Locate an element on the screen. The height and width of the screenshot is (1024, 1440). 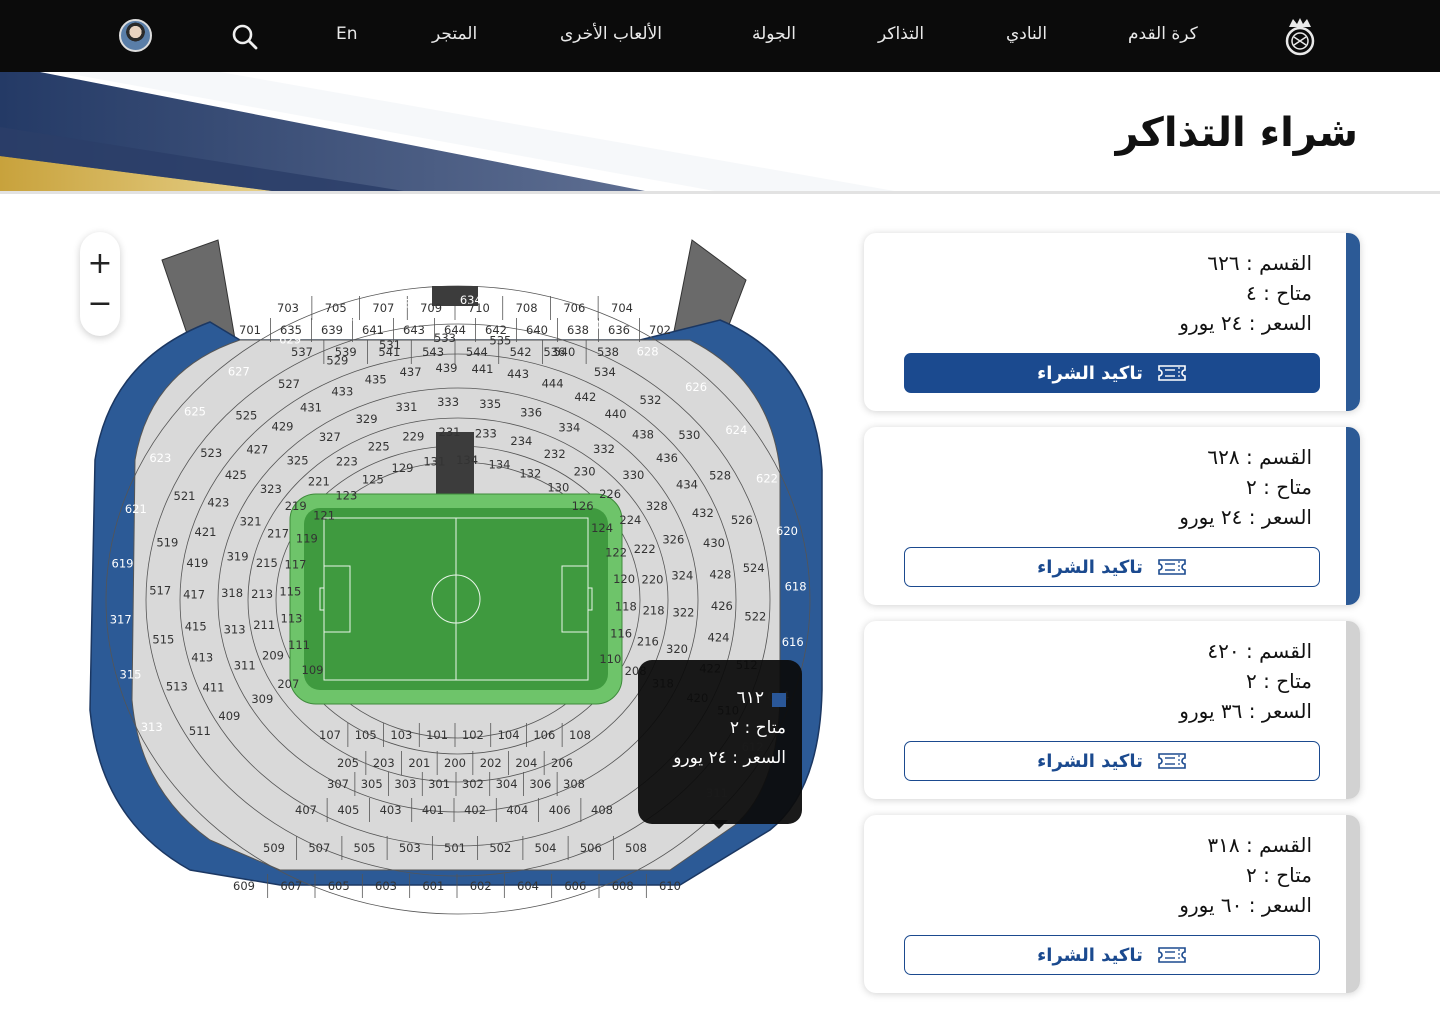
section-label-437: 437 is located at coordinates (411, 372).